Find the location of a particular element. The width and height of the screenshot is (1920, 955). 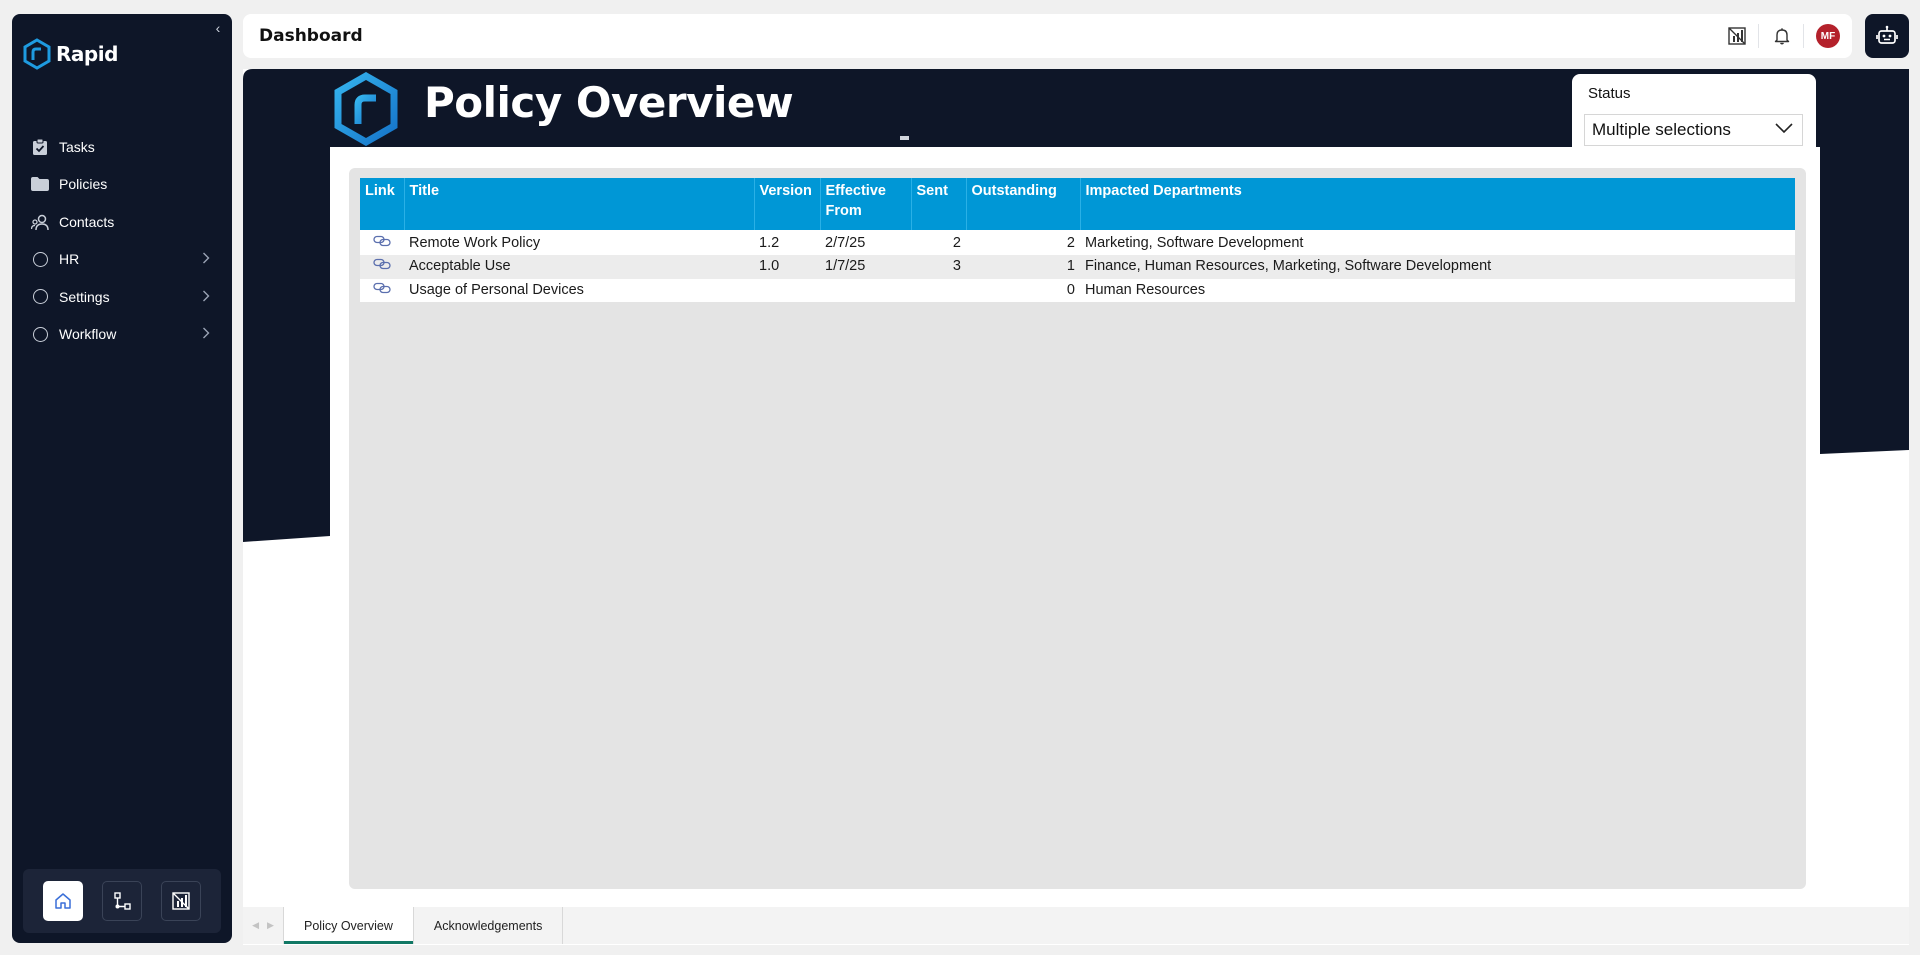

assistant-button is located at coordinates (1887, 36).